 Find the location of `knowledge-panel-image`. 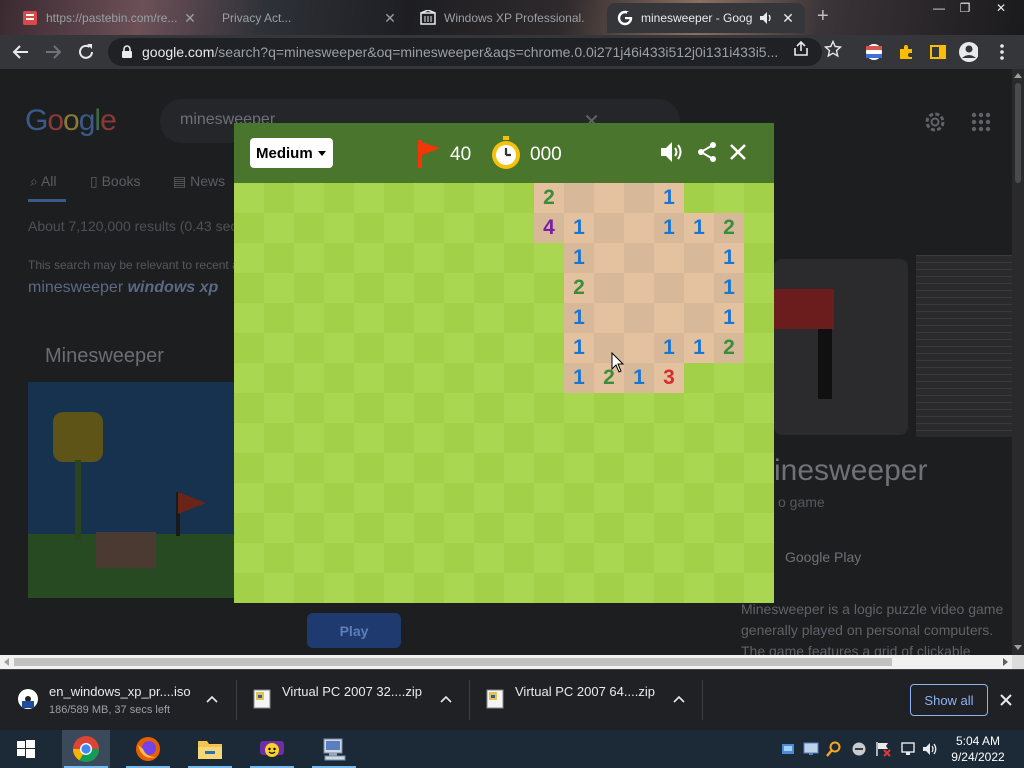

knowledge-panel-image is located at coordinates (841, 347).